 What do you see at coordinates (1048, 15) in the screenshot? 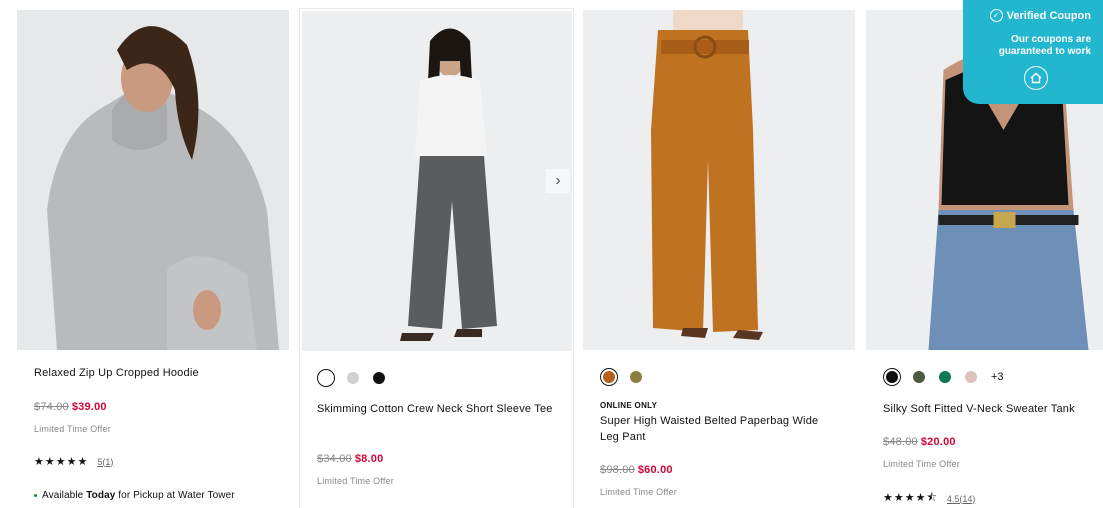
I see `coupon-title: Verified Coupon` at bounding box center [1048, 15].